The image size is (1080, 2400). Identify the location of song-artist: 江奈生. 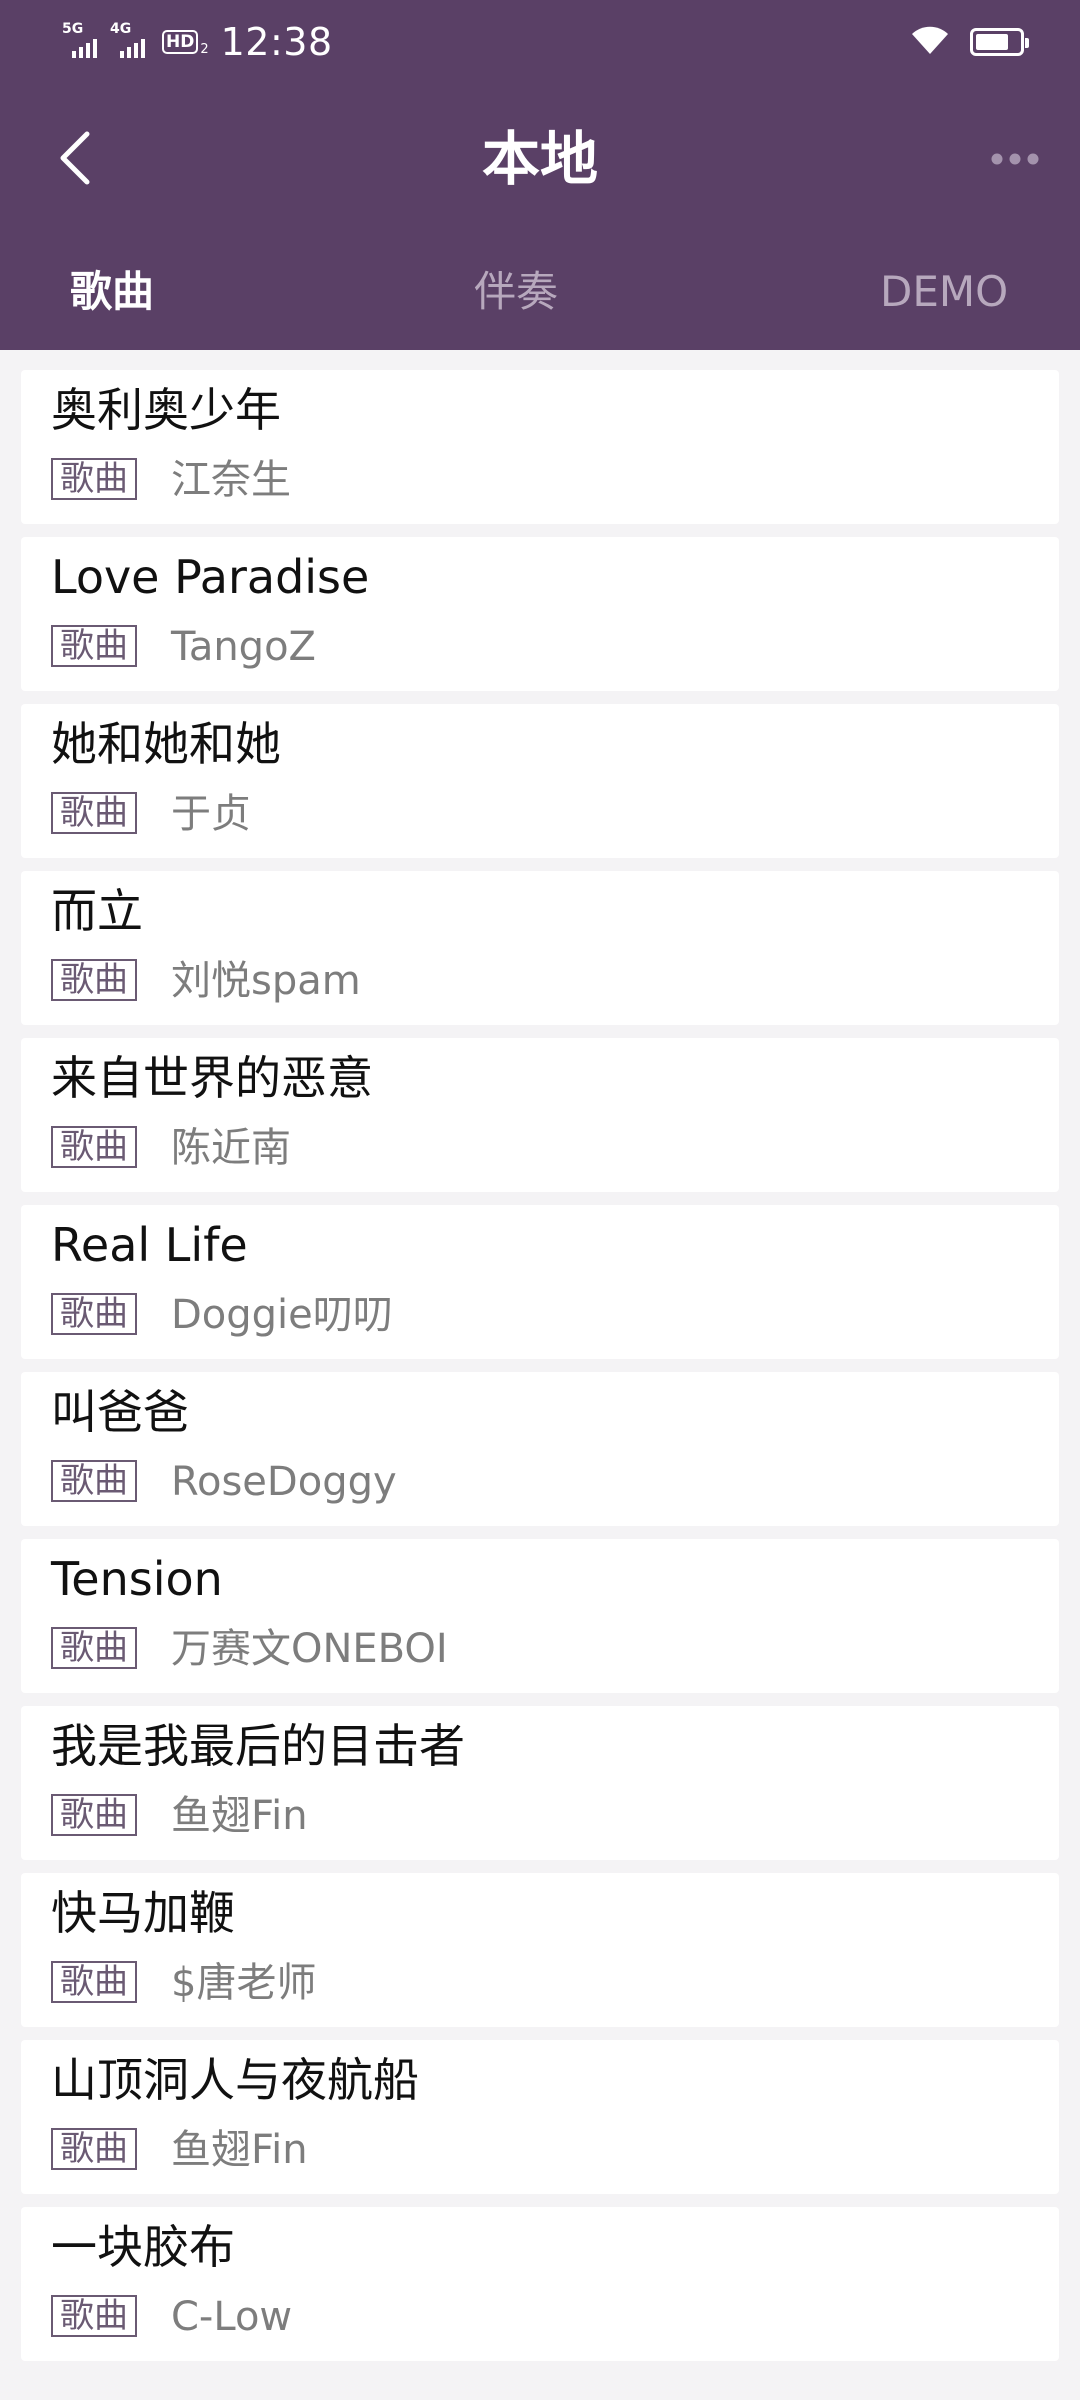
(231, 480).